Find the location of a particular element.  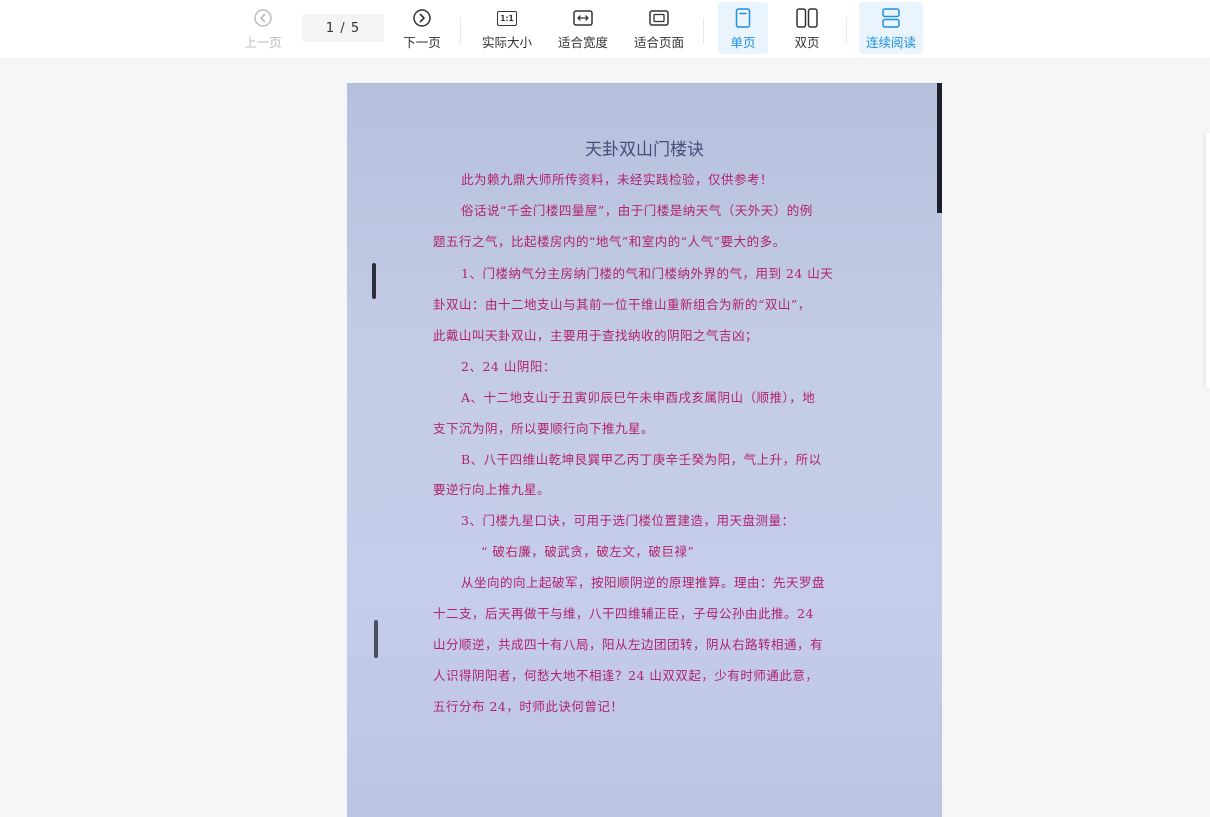

side-panel-edge is located at coordinates (1208, 260).